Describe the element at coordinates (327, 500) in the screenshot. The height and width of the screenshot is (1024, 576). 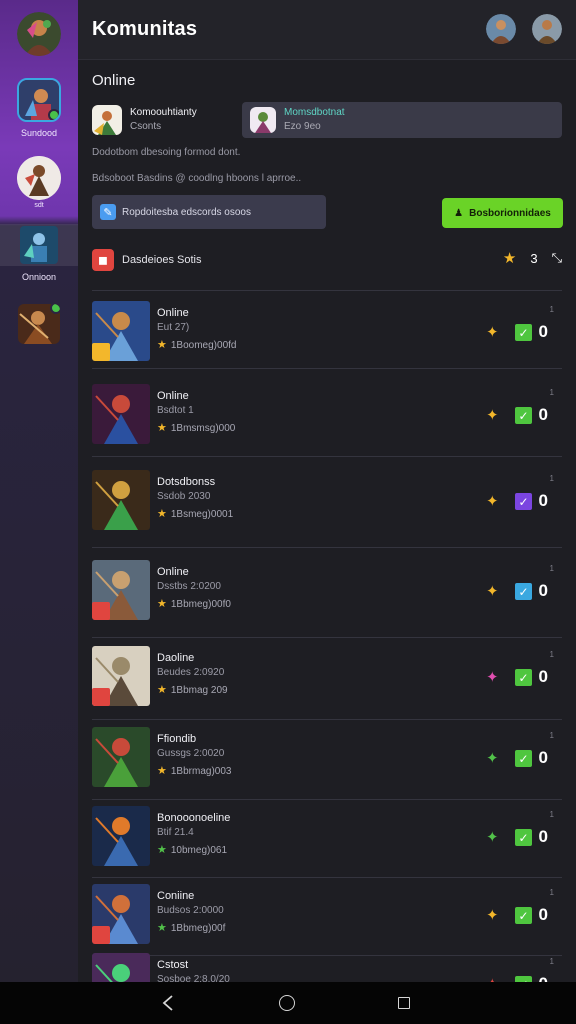
I see `list-item: Dotsdbonss Ssdob 2030 ★ 1Bsmeg)0001 1 ✦ ✓ 0` at that location.